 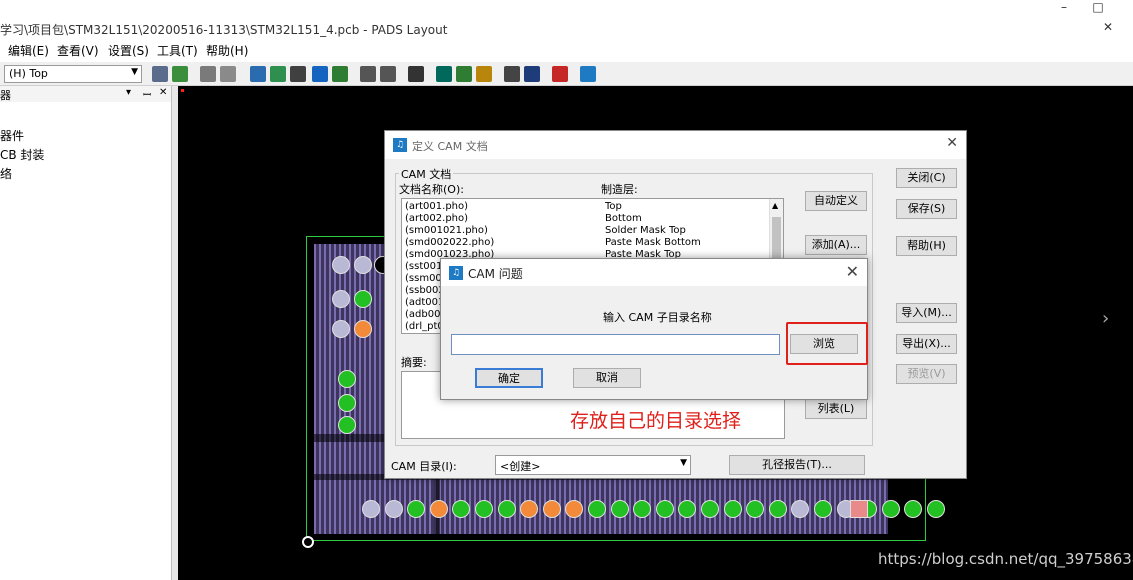 What do you see at coordinates (227, 50) in the screenshot?
I see `menu-help: 帮助(H)` at bounding box center [227, 50].